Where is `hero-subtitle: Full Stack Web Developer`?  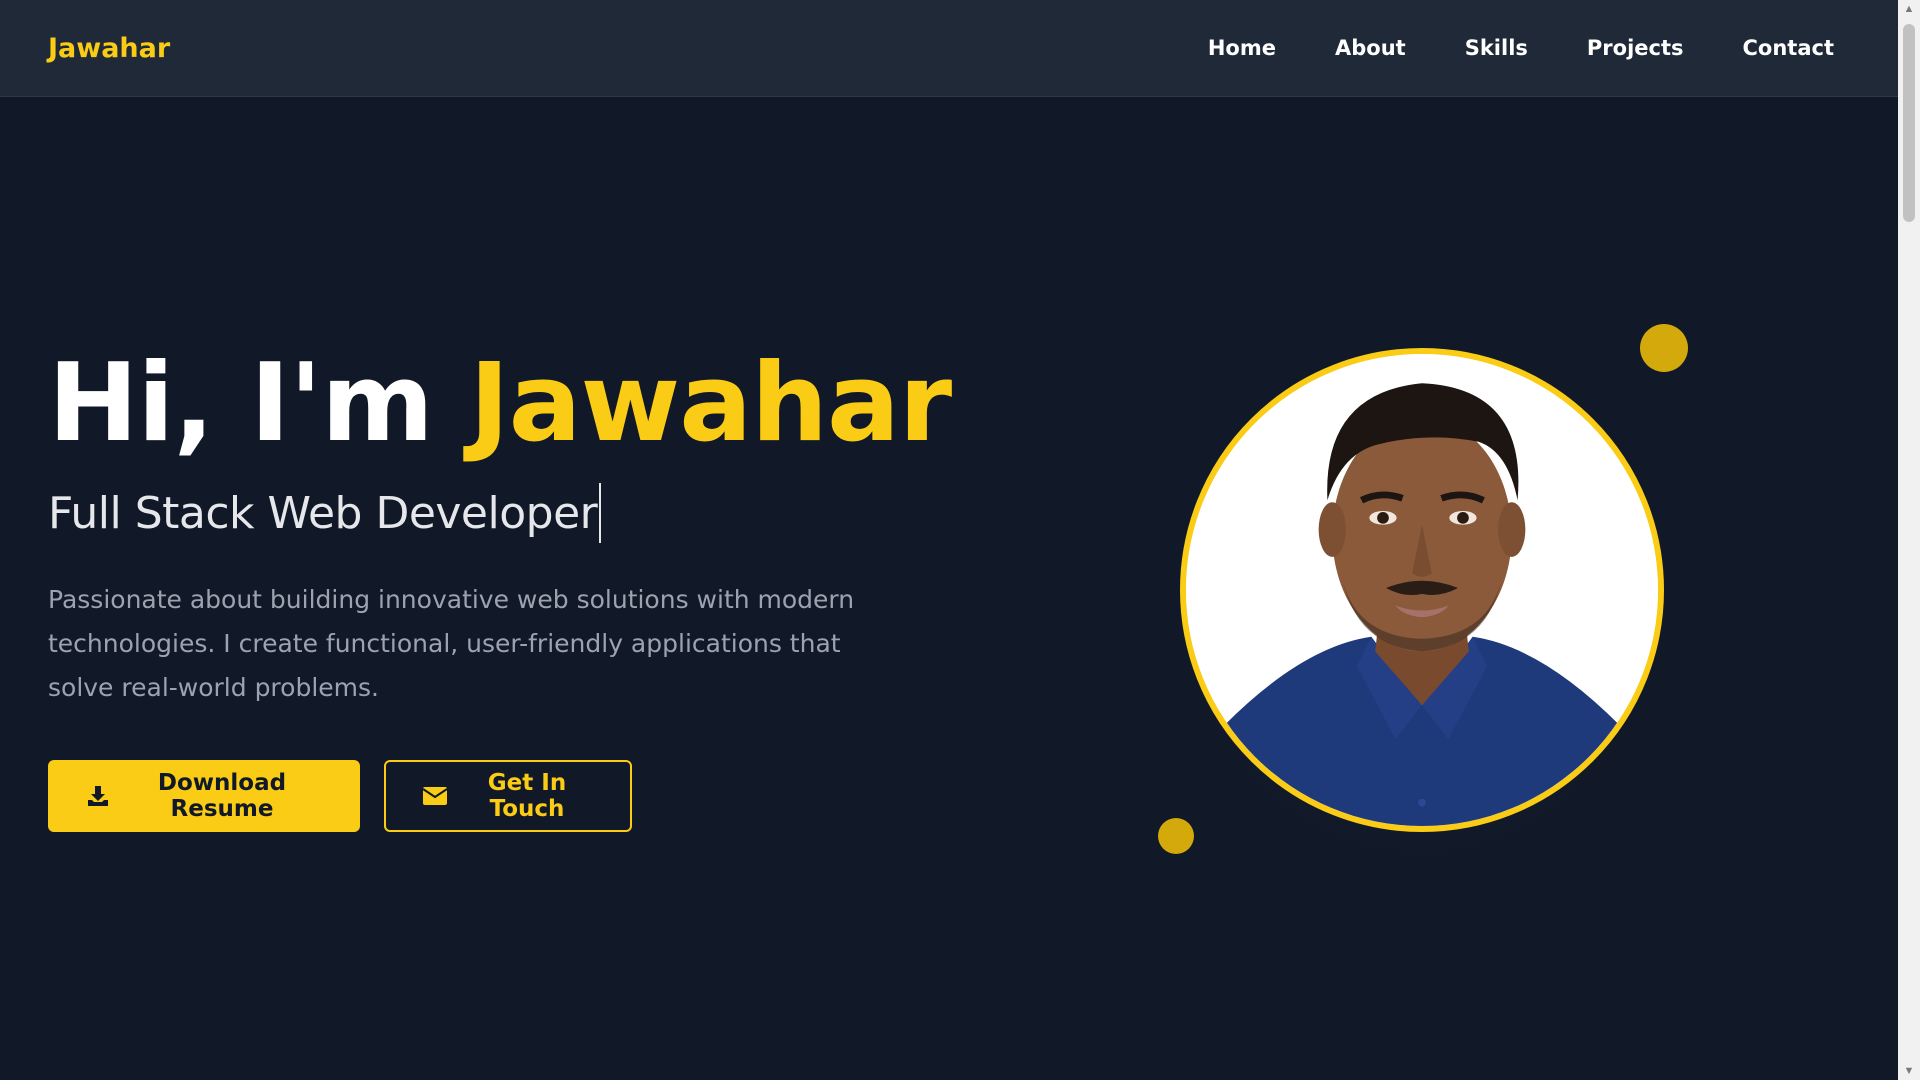 hero-subtitle: Full Stack Web Developer is located at coordinates (323, 513).